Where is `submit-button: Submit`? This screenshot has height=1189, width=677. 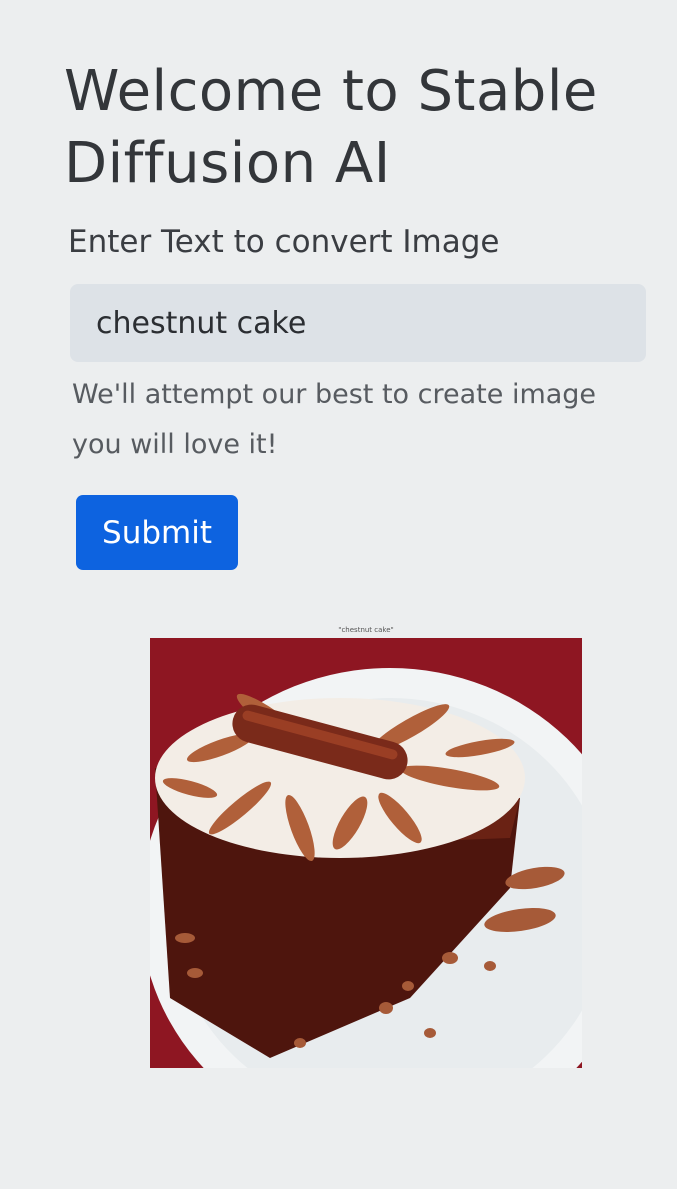
submit-button: Submit is located at coordinates (157, 532).